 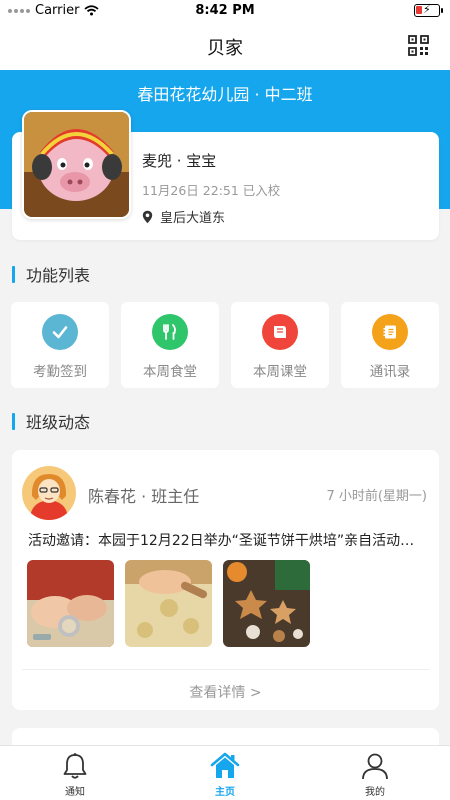 What do you see at coordinates (170, 332) in the screenshot?
I see `fork-knife-icon` at bounding box center [170, 332].